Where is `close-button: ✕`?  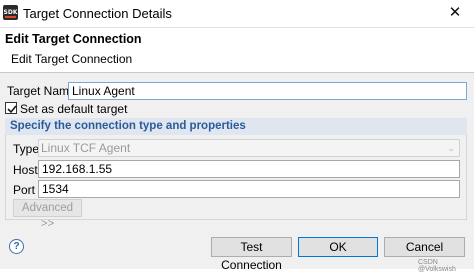 close-button: ✕ is located at coordinates (455, 13).